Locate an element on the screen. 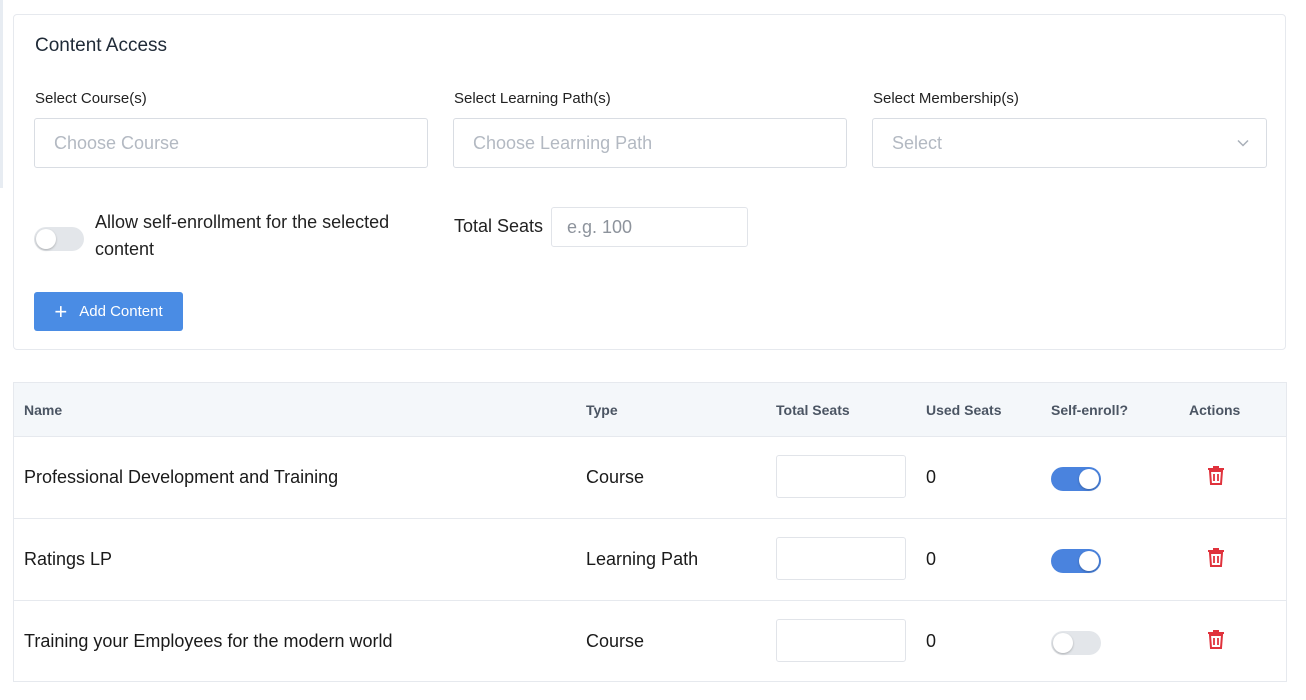 This screenshot has height=700, width=1306. row-name: Ratings LP is located at coordinates (68, 559).